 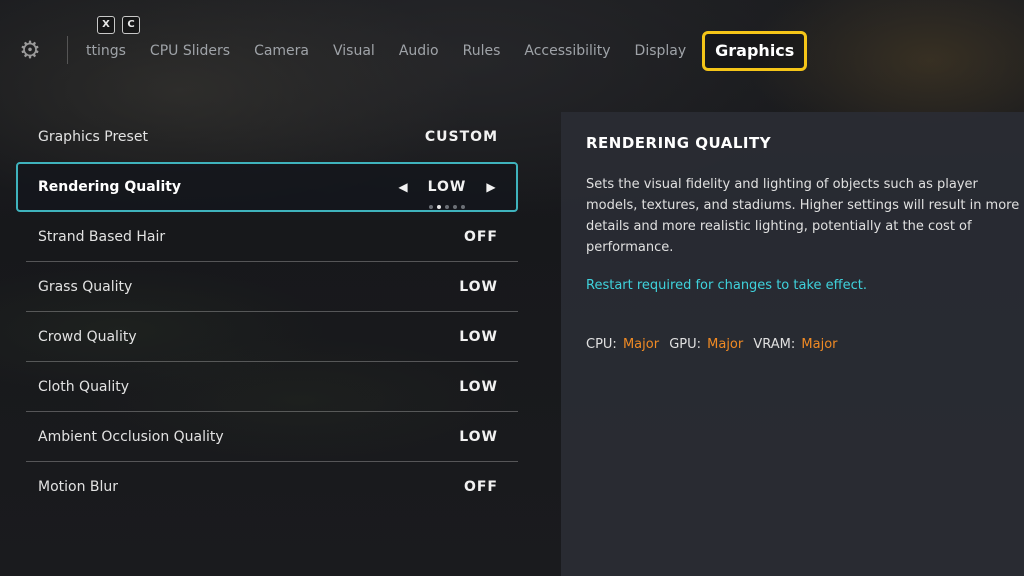 I want to click on arrow-left-icon: ◀, so click(x=403, y=187).